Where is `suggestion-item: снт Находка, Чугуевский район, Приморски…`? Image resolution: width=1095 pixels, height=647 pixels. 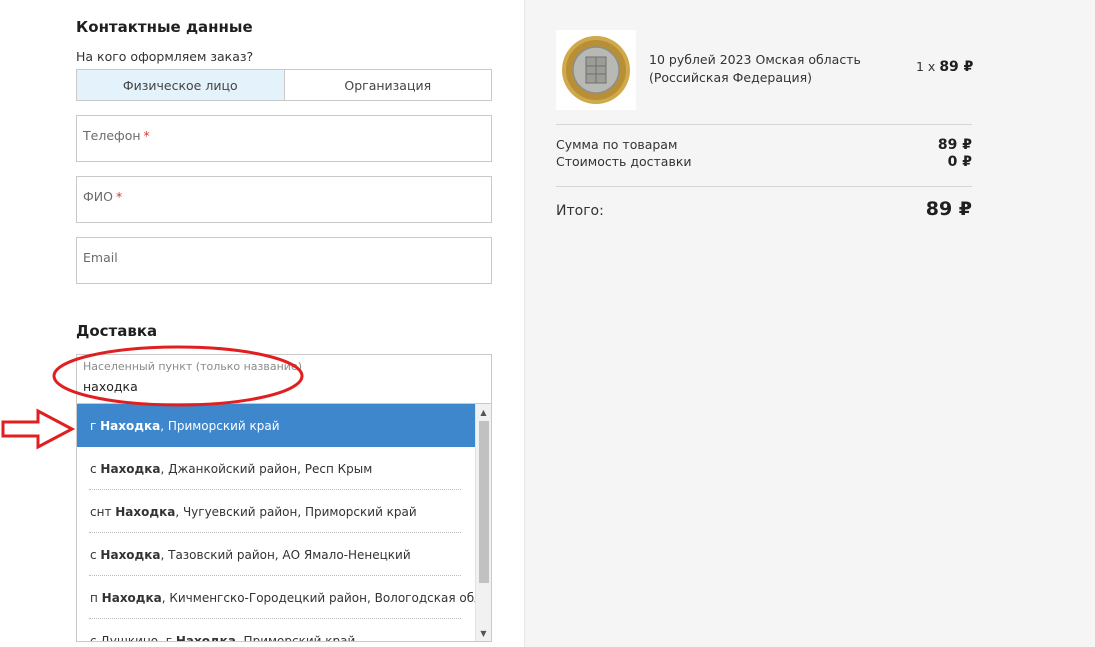 suggestion-item: снт Находка, Чугуевский район, Приморски… is located at coordinates (276, 511).